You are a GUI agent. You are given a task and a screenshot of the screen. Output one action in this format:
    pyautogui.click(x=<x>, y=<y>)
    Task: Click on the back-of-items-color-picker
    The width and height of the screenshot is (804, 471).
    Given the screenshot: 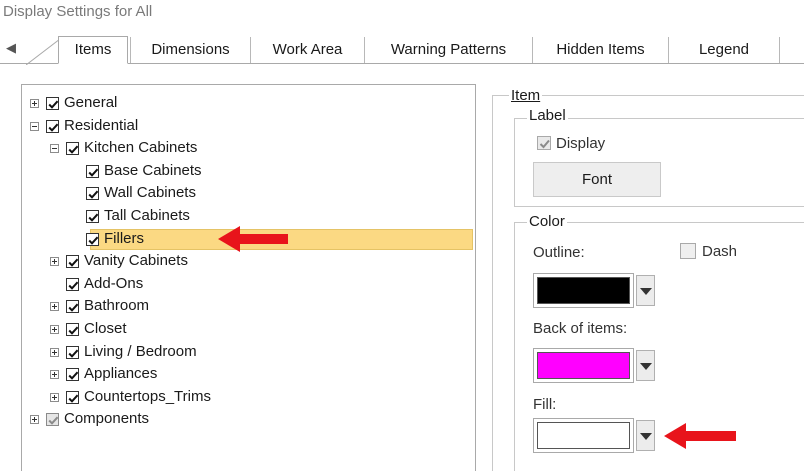 What is the action you would take?
    pyautogui.click(x=595, y=365)
    